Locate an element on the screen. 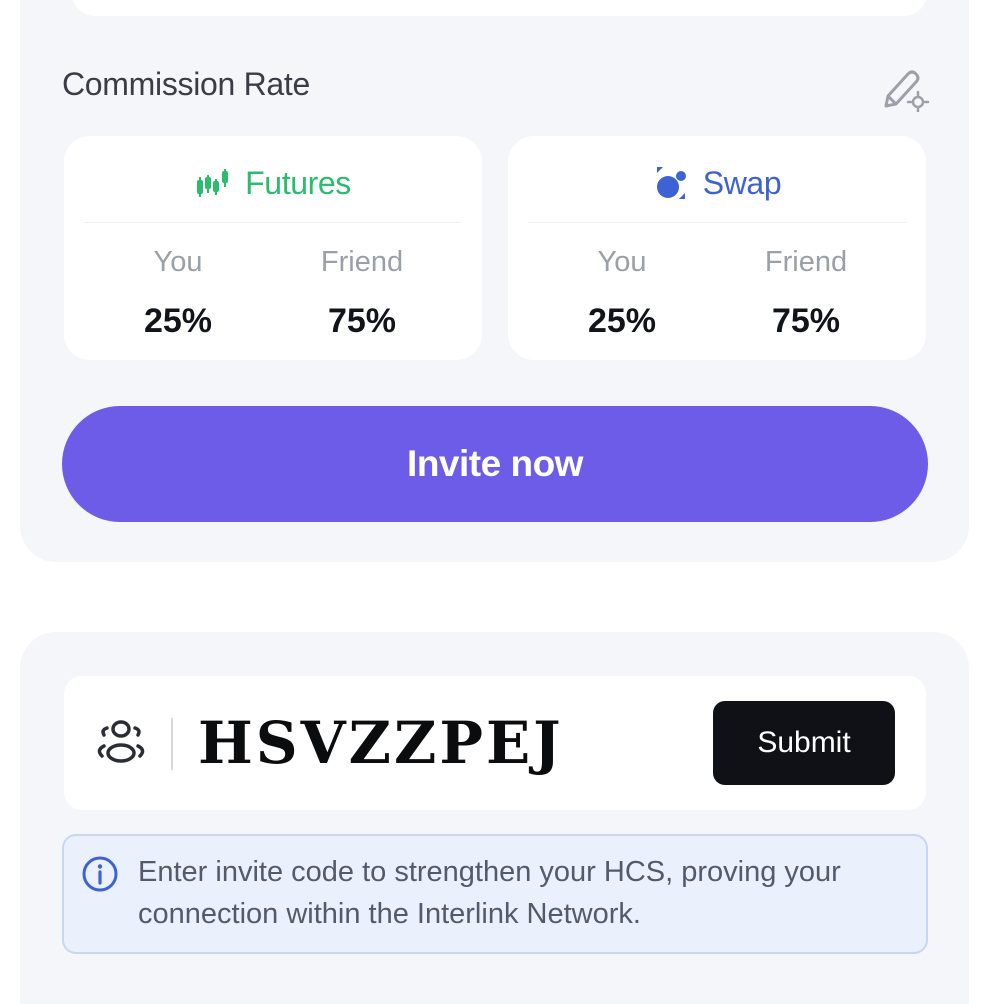  swap-bubbles-icon is located at coordinates (671, 183).